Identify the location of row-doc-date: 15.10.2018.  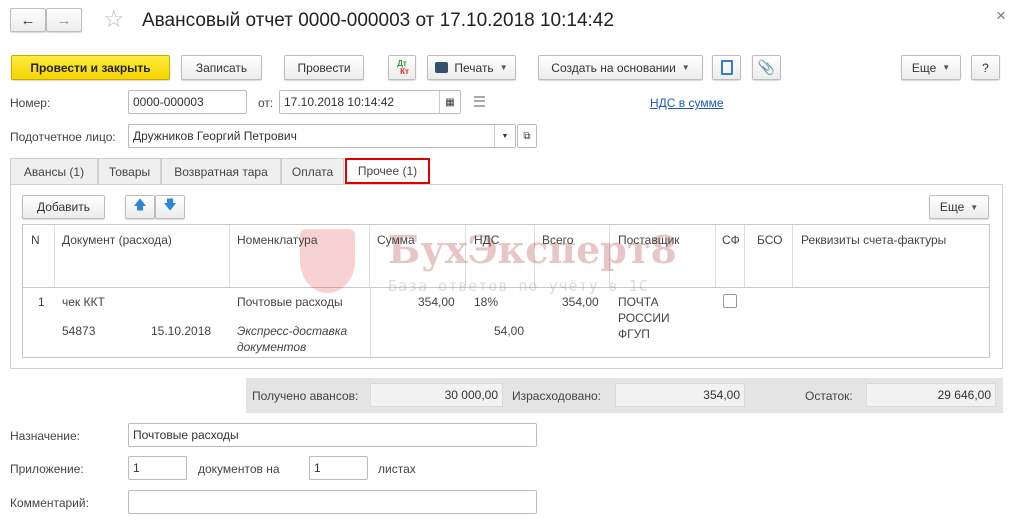
(181, 331).